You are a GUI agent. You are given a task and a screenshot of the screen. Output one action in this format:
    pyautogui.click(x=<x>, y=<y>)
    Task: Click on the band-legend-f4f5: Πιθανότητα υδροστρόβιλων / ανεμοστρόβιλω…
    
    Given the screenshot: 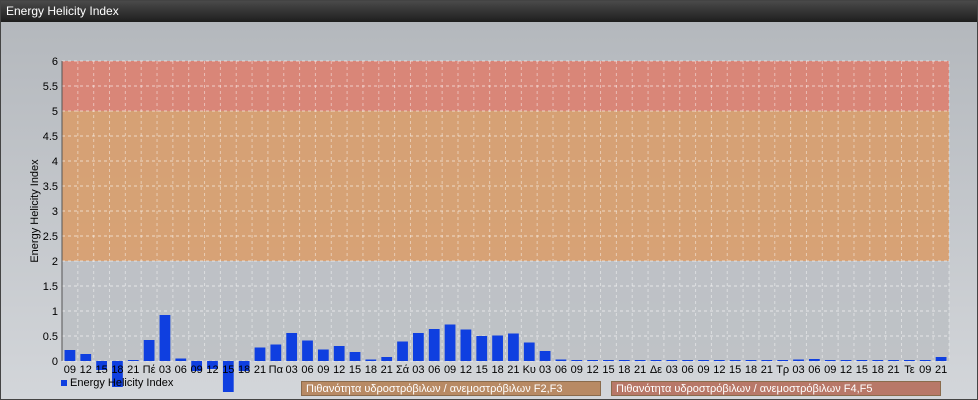 What is the action you would take?
    pyautogui.click(x=776, y=388)
    